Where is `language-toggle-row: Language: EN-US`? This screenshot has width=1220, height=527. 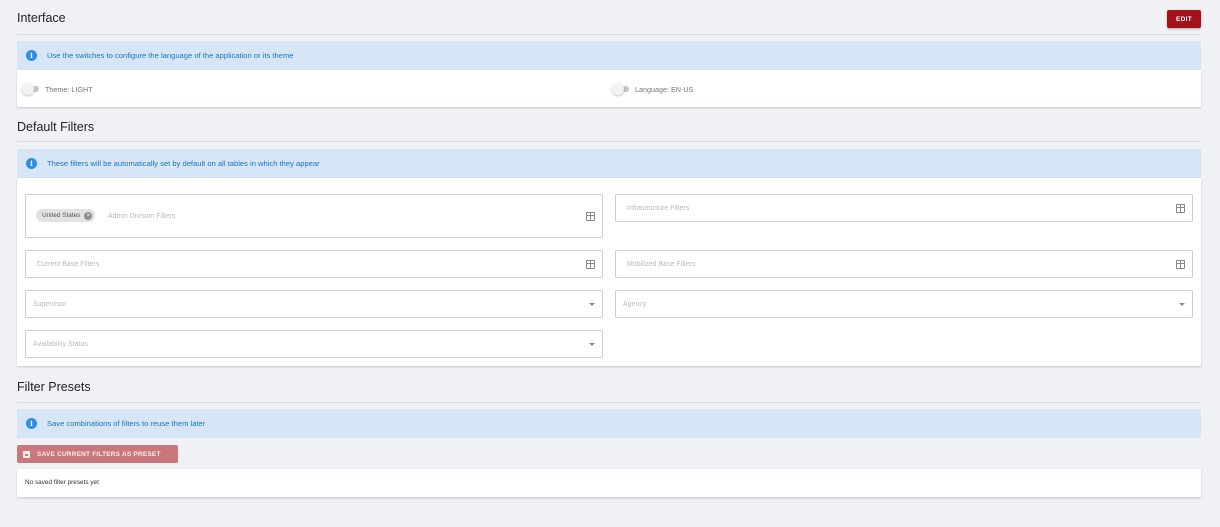 language-toggle-row: Language: EN-US is located at coordinates (652, 89).